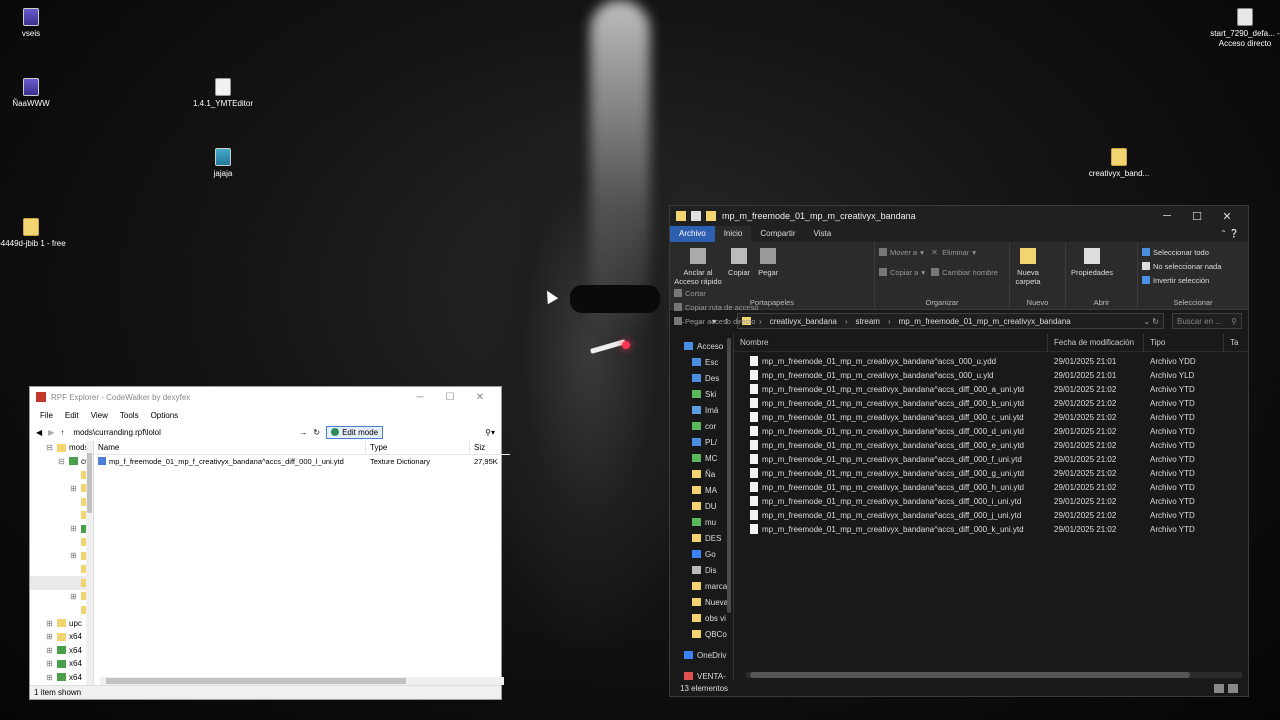 The width and height of the screenshot is (1280, 720). I want to click on nav-item: Nueva, so click(701, 602).